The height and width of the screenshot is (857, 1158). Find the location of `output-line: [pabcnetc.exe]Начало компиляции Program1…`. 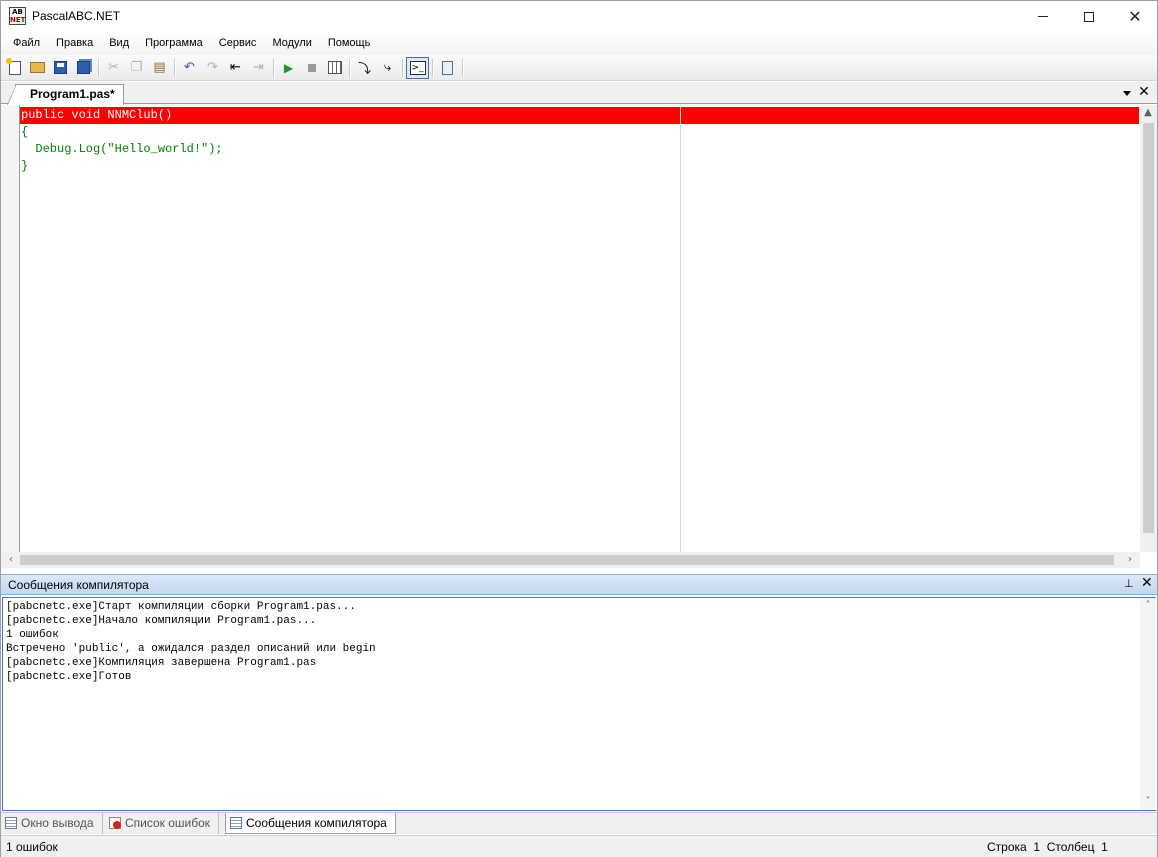

output-line: [pabcnetc.exe]Начало компиляции Program1… is located at coordinates (161, 621).